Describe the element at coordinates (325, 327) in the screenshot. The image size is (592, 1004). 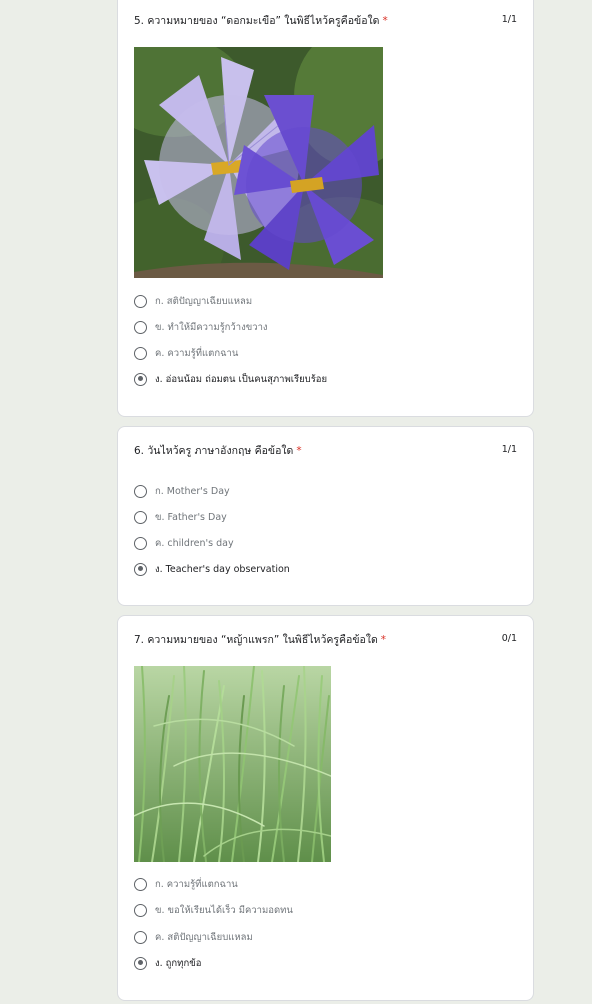
I see `option-5-b: ข. ทำให้มีความรู้กว้างขวาง` at that location.